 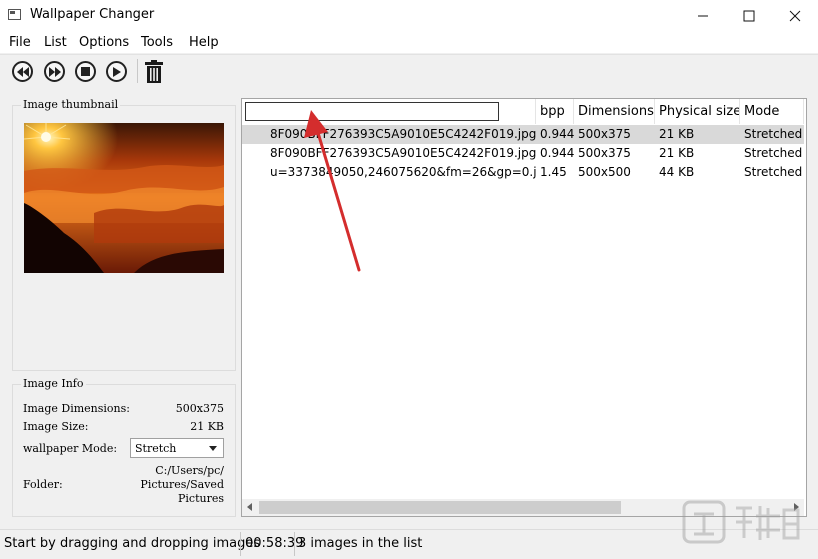 I want to click on wallpaper-mode-select: Stretch, so click(x=177, y=448).